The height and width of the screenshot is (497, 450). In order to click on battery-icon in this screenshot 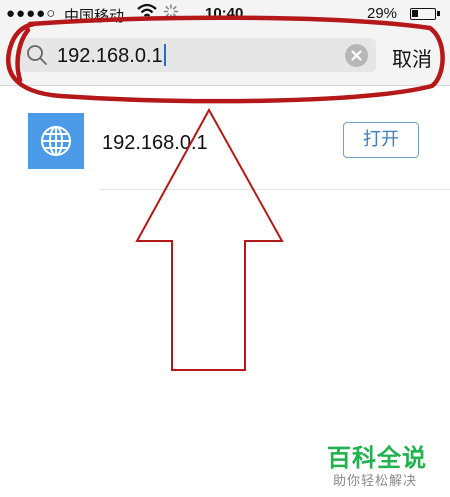, I will do `click(425, 14)`.